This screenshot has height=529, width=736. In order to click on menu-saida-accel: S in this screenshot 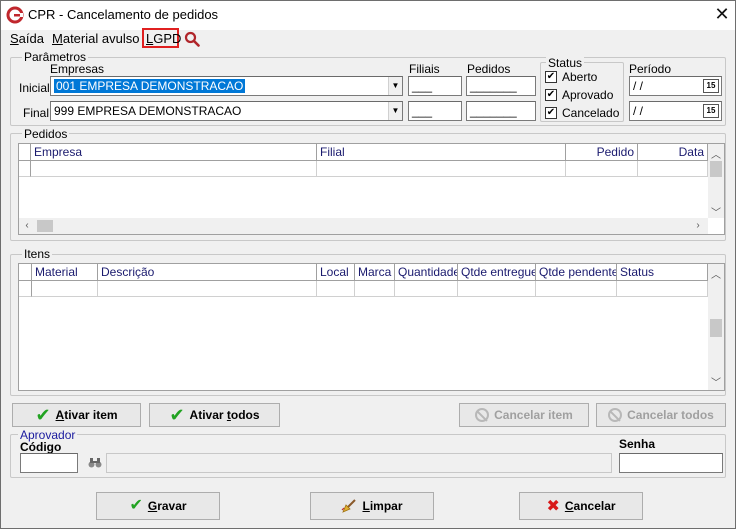, I will do `click(14, 38)`.